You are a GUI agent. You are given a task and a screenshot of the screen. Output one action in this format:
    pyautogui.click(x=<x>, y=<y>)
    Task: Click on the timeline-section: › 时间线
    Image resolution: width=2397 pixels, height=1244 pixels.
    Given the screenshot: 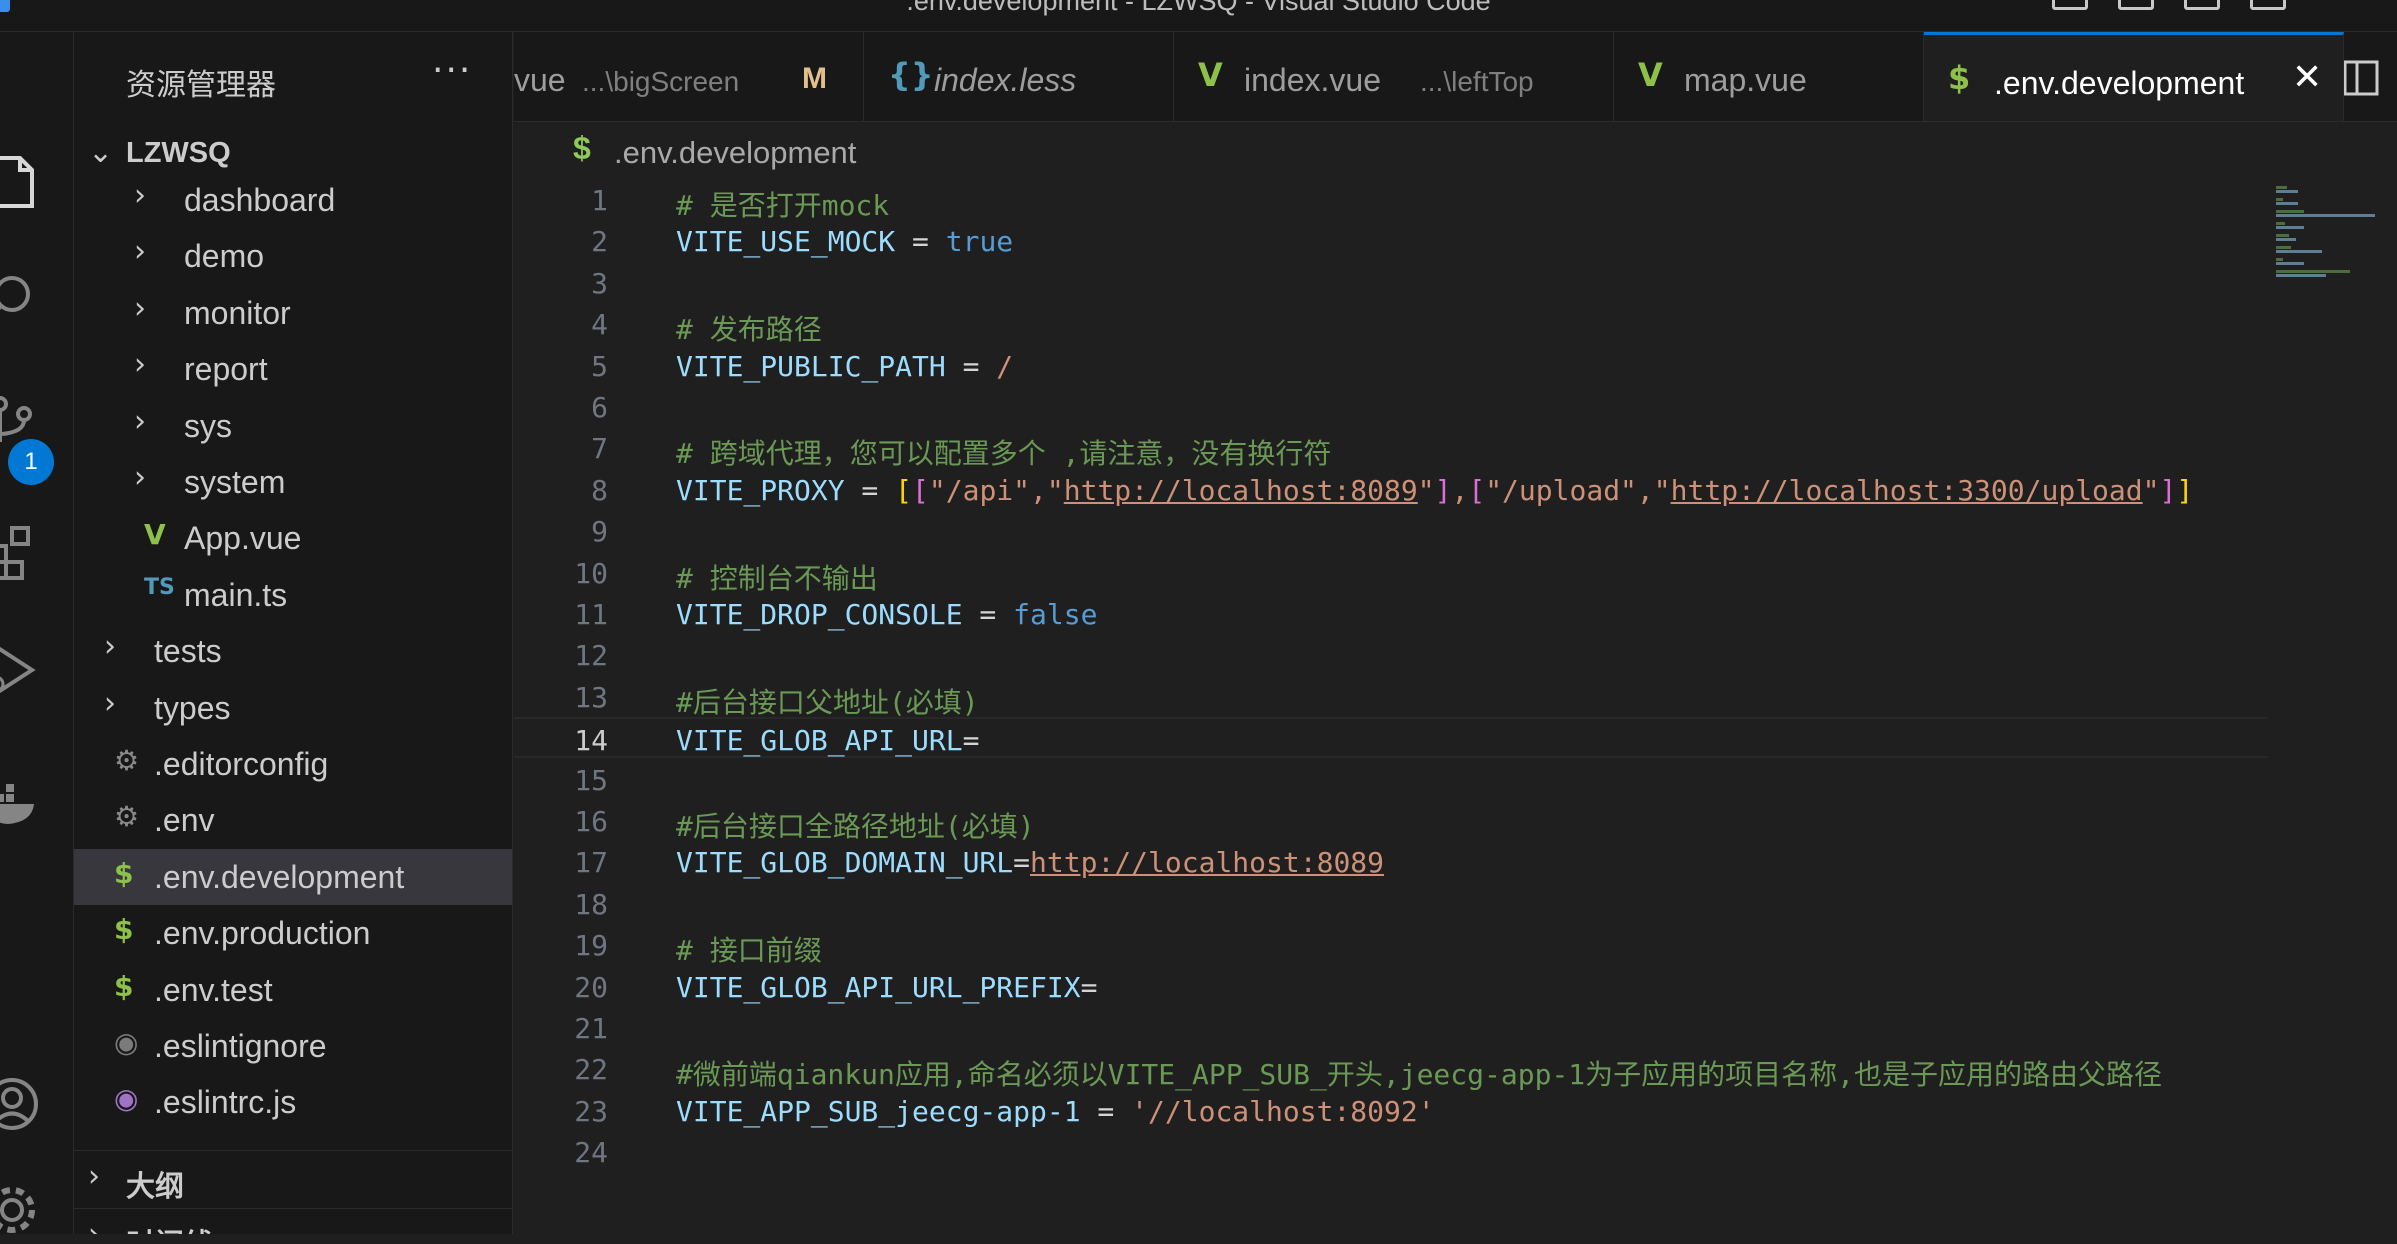 What is the action you would take?
    pyautogui.click(x=293, y=1221)
    